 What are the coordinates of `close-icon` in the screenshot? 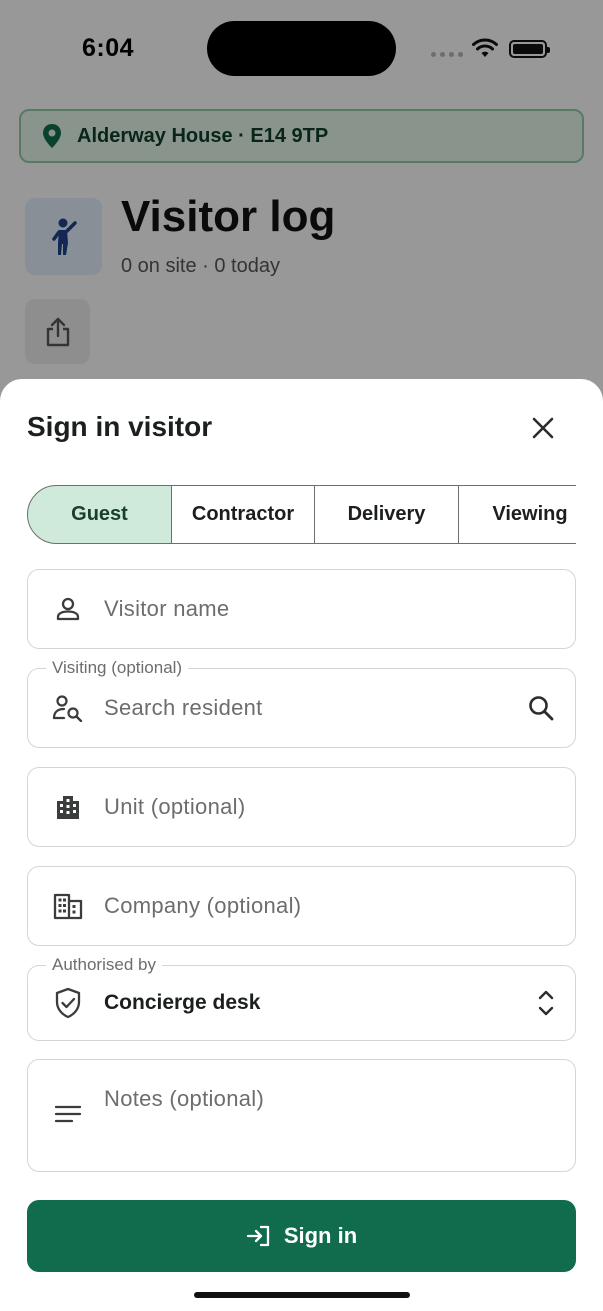 It's located at (543, 428).